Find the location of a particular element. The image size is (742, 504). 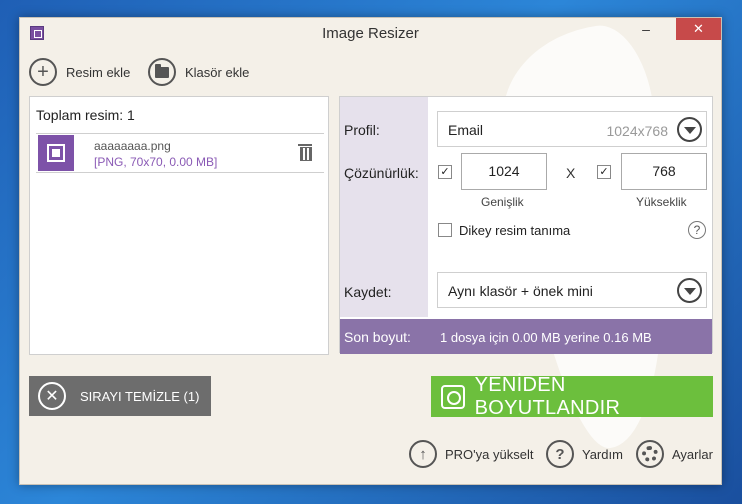

resize-icon is located at coordinates (453, 396).